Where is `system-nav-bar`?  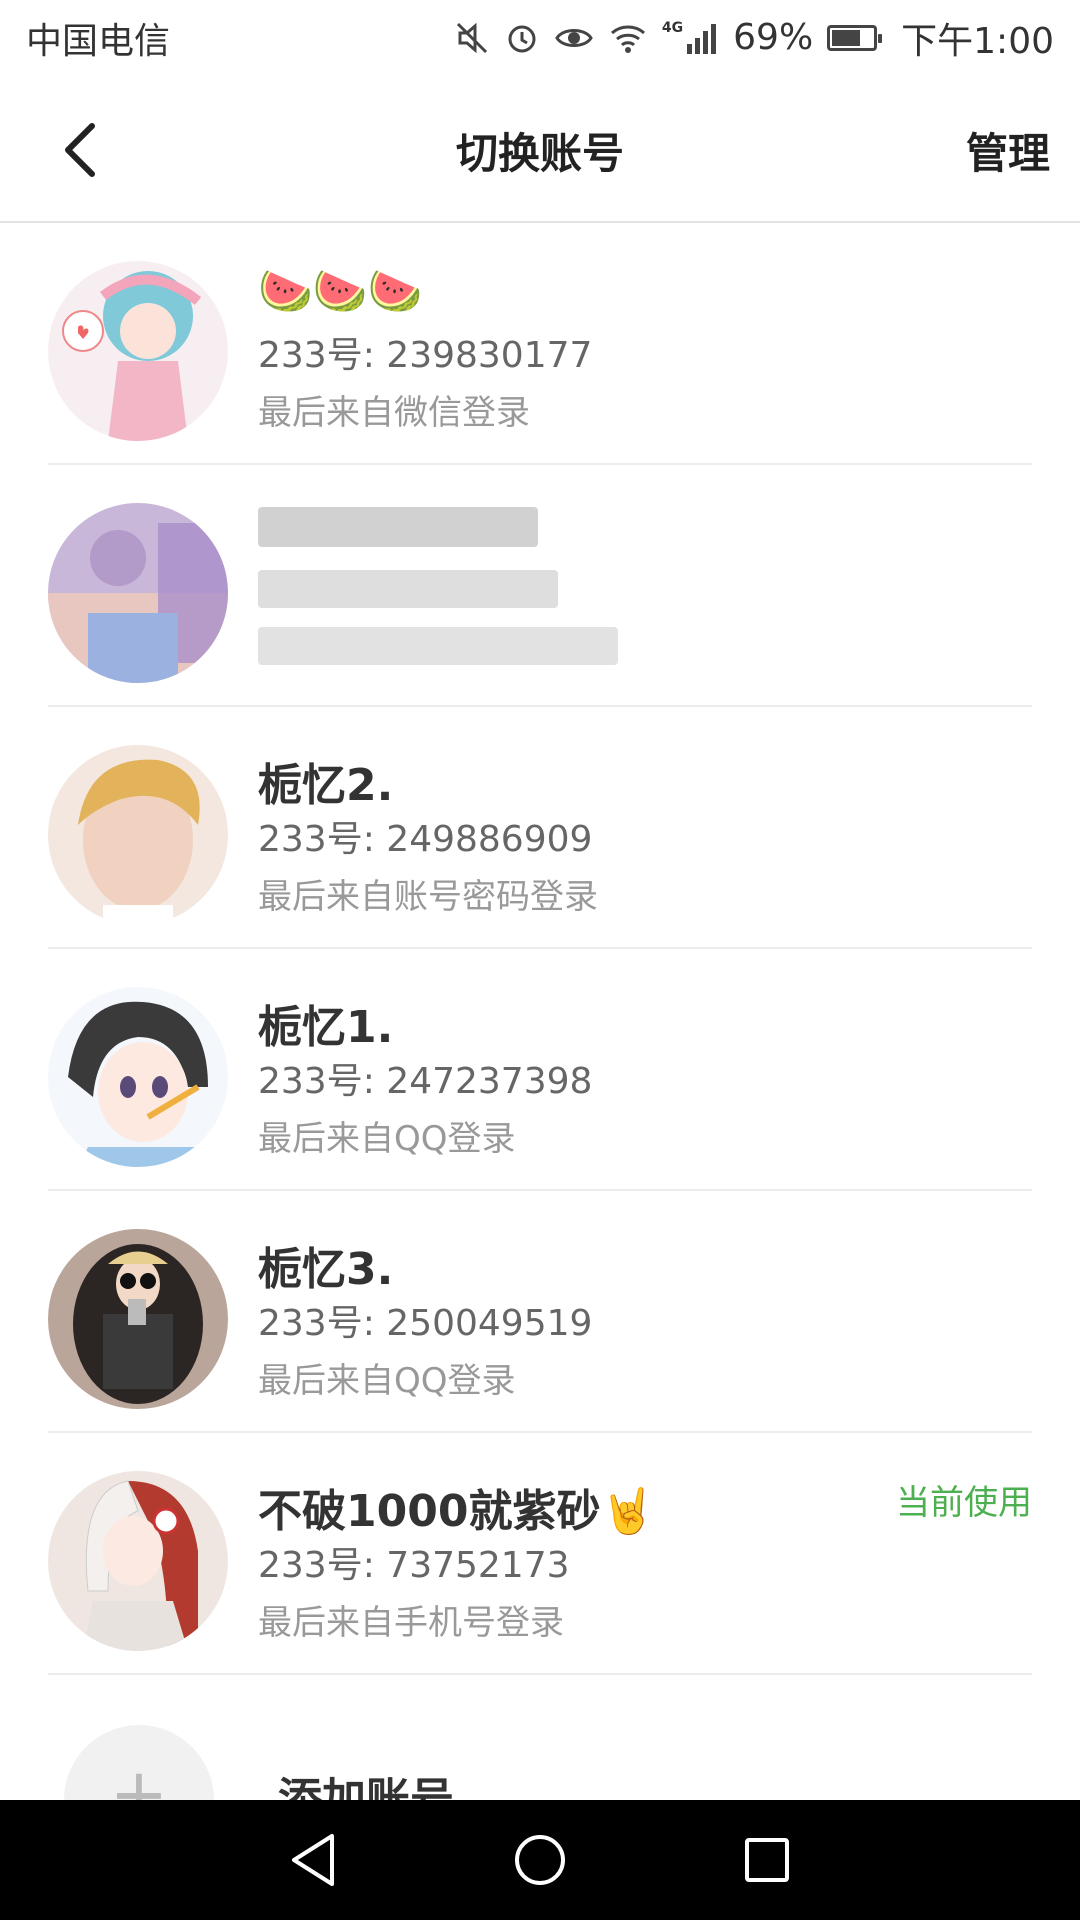 system-nav-bar is located at coordinates (540, 1860).